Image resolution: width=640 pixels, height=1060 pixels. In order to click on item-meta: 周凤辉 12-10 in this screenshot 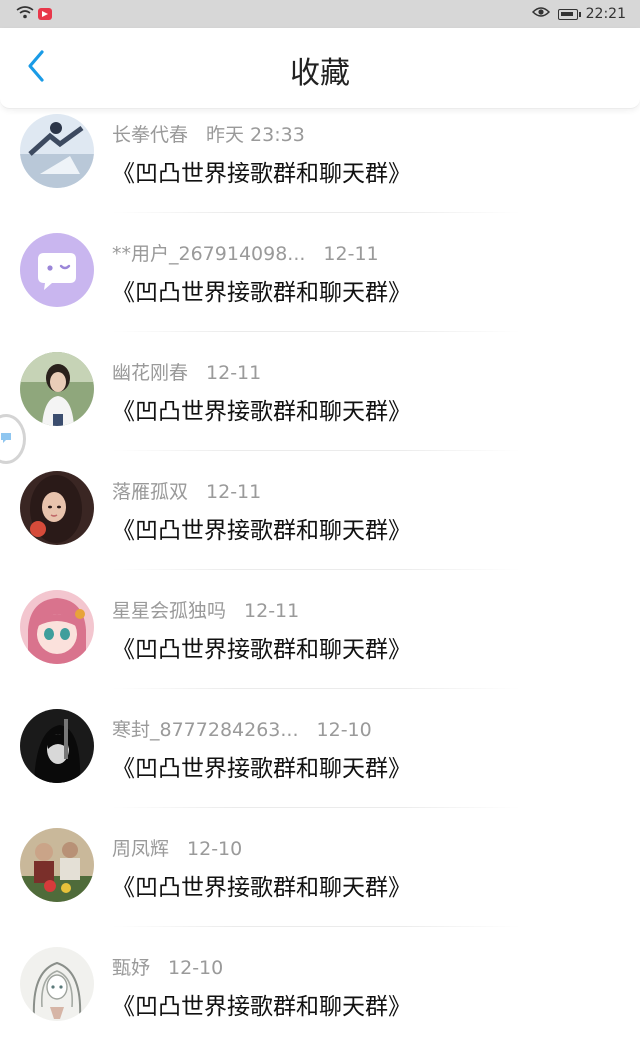, I will do `click(177, 847)`.